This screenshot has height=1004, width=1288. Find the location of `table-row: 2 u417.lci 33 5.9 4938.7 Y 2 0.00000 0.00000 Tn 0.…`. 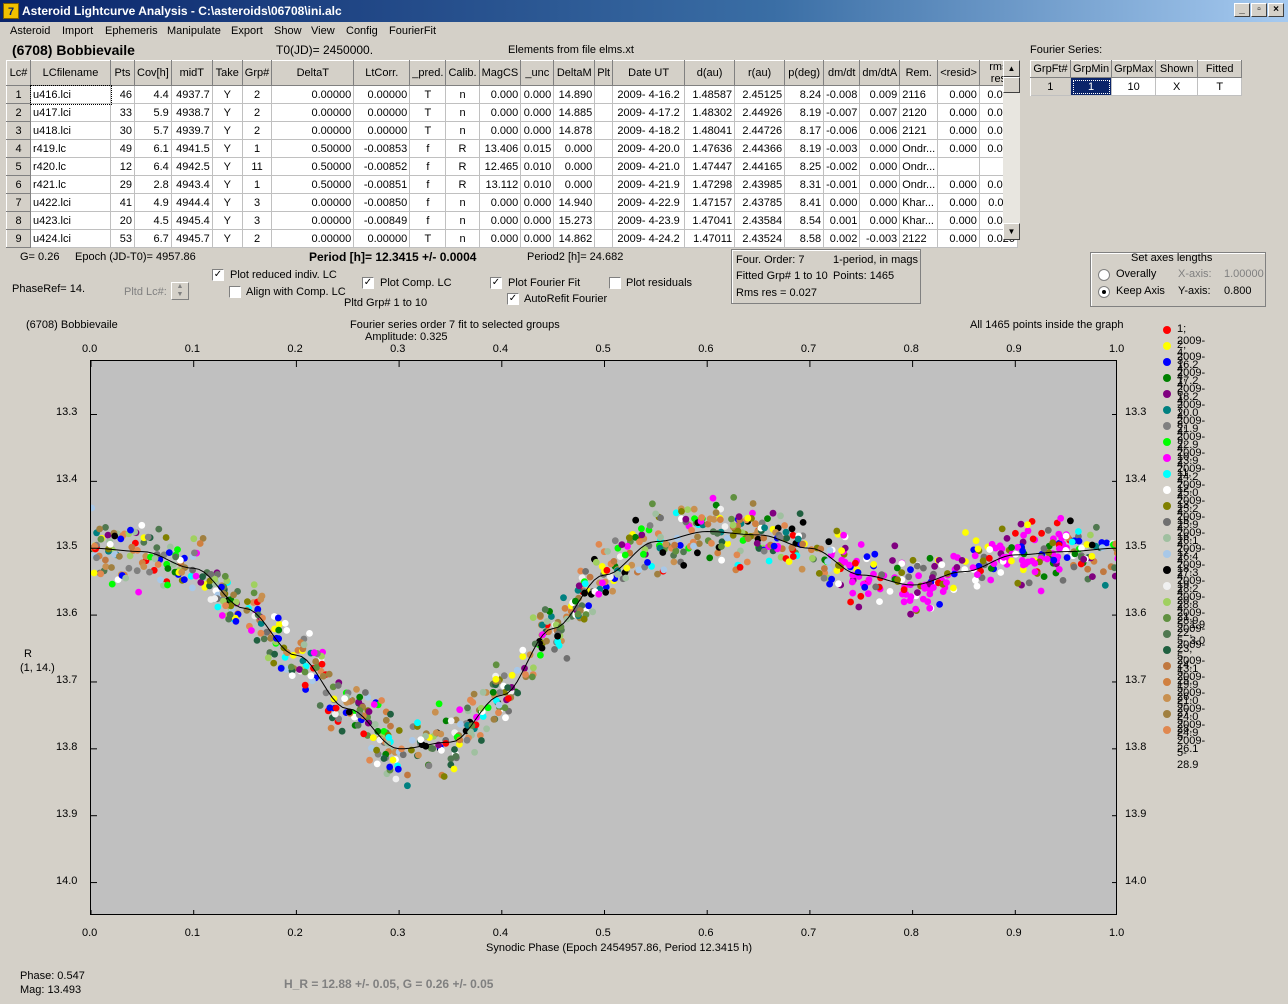

table-row: 2 u417.lci 33 5.9 4938.7 Y 2 0.00000 0.00000 Tn 0.… is located at coordinates (512, 112).